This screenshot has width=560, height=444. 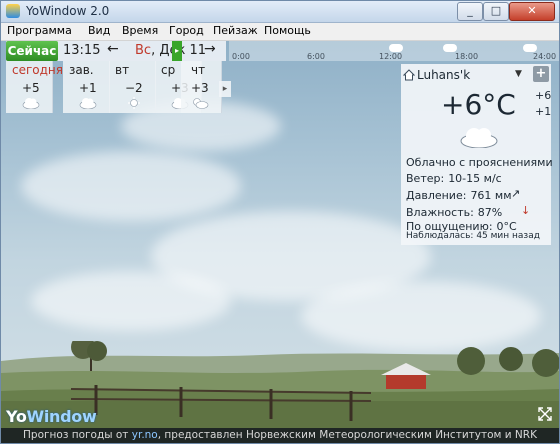 I want to click on low-temperature: +1, so click(x=543, y=111).